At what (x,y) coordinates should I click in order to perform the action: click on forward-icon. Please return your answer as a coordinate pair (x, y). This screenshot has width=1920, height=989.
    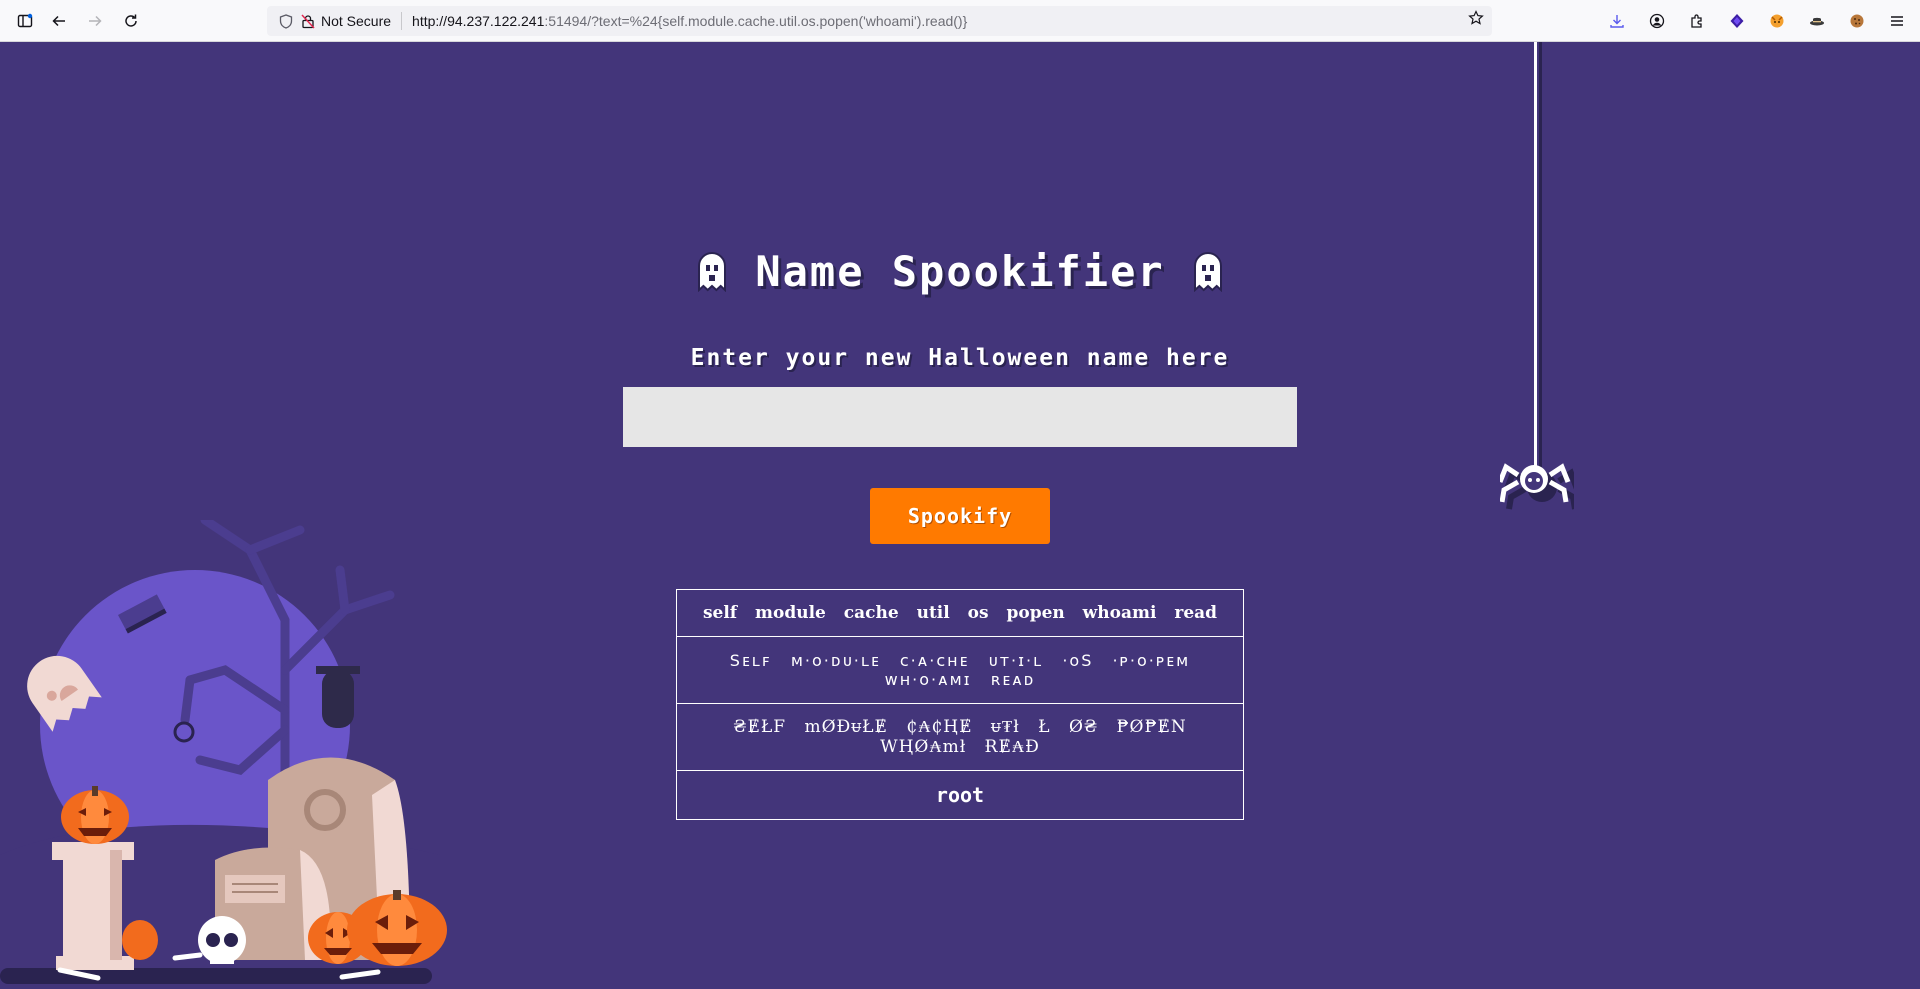
    Looking at the image, I should click on (95, 21).